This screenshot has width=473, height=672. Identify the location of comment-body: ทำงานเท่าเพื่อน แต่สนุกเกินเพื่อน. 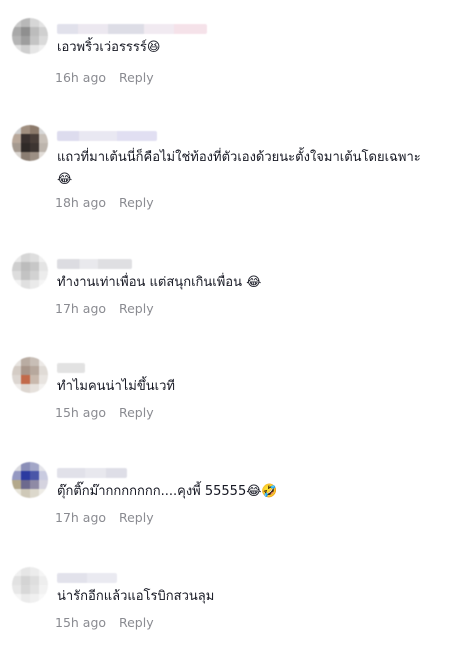
(149, 282).